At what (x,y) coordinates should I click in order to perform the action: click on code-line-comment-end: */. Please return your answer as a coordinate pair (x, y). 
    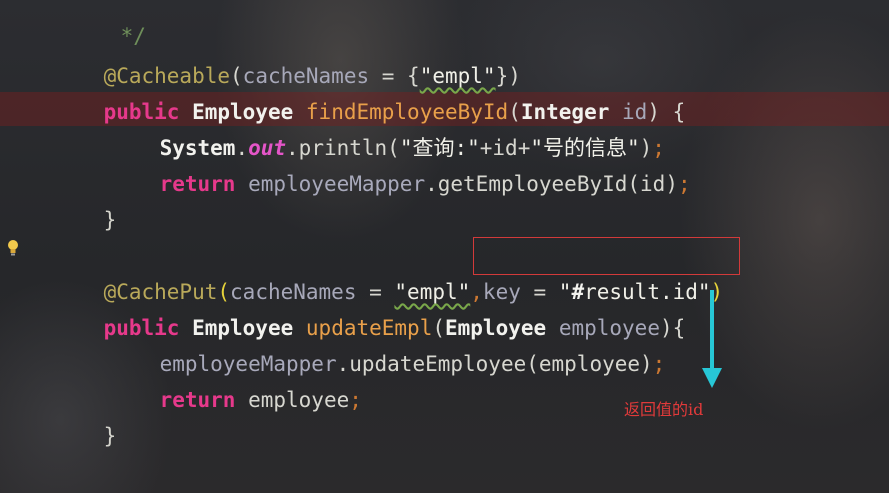
    Looking at the image, I should click on (133, 36).